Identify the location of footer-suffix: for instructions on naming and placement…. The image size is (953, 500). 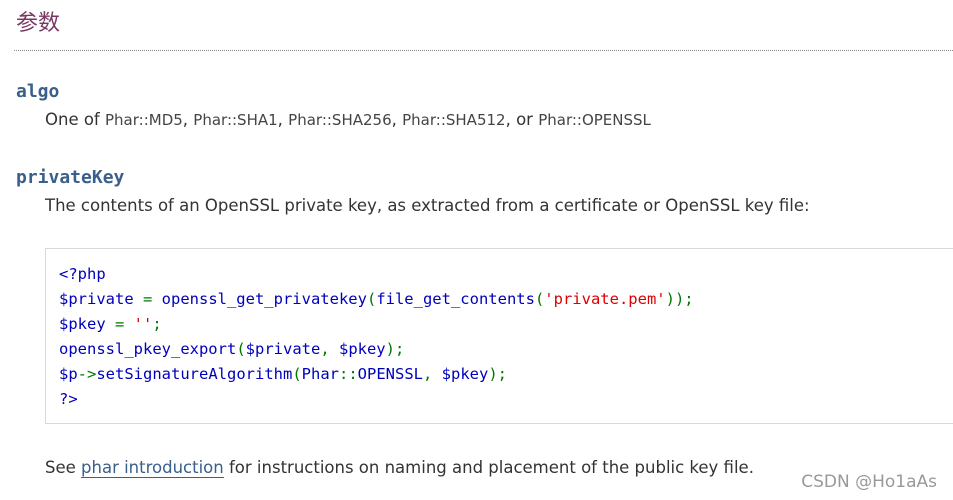
(488, 467).